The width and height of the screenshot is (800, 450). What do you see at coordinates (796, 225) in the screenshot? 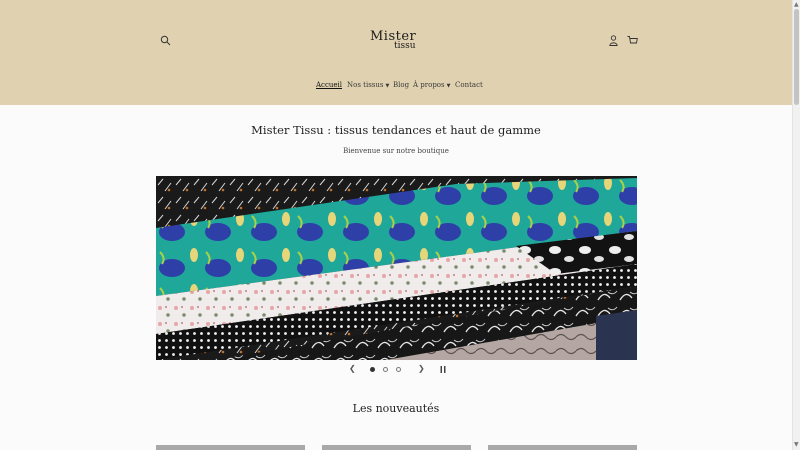
I see `page-scrollbar: ▲ ▼` at bounding box center [796, 225].